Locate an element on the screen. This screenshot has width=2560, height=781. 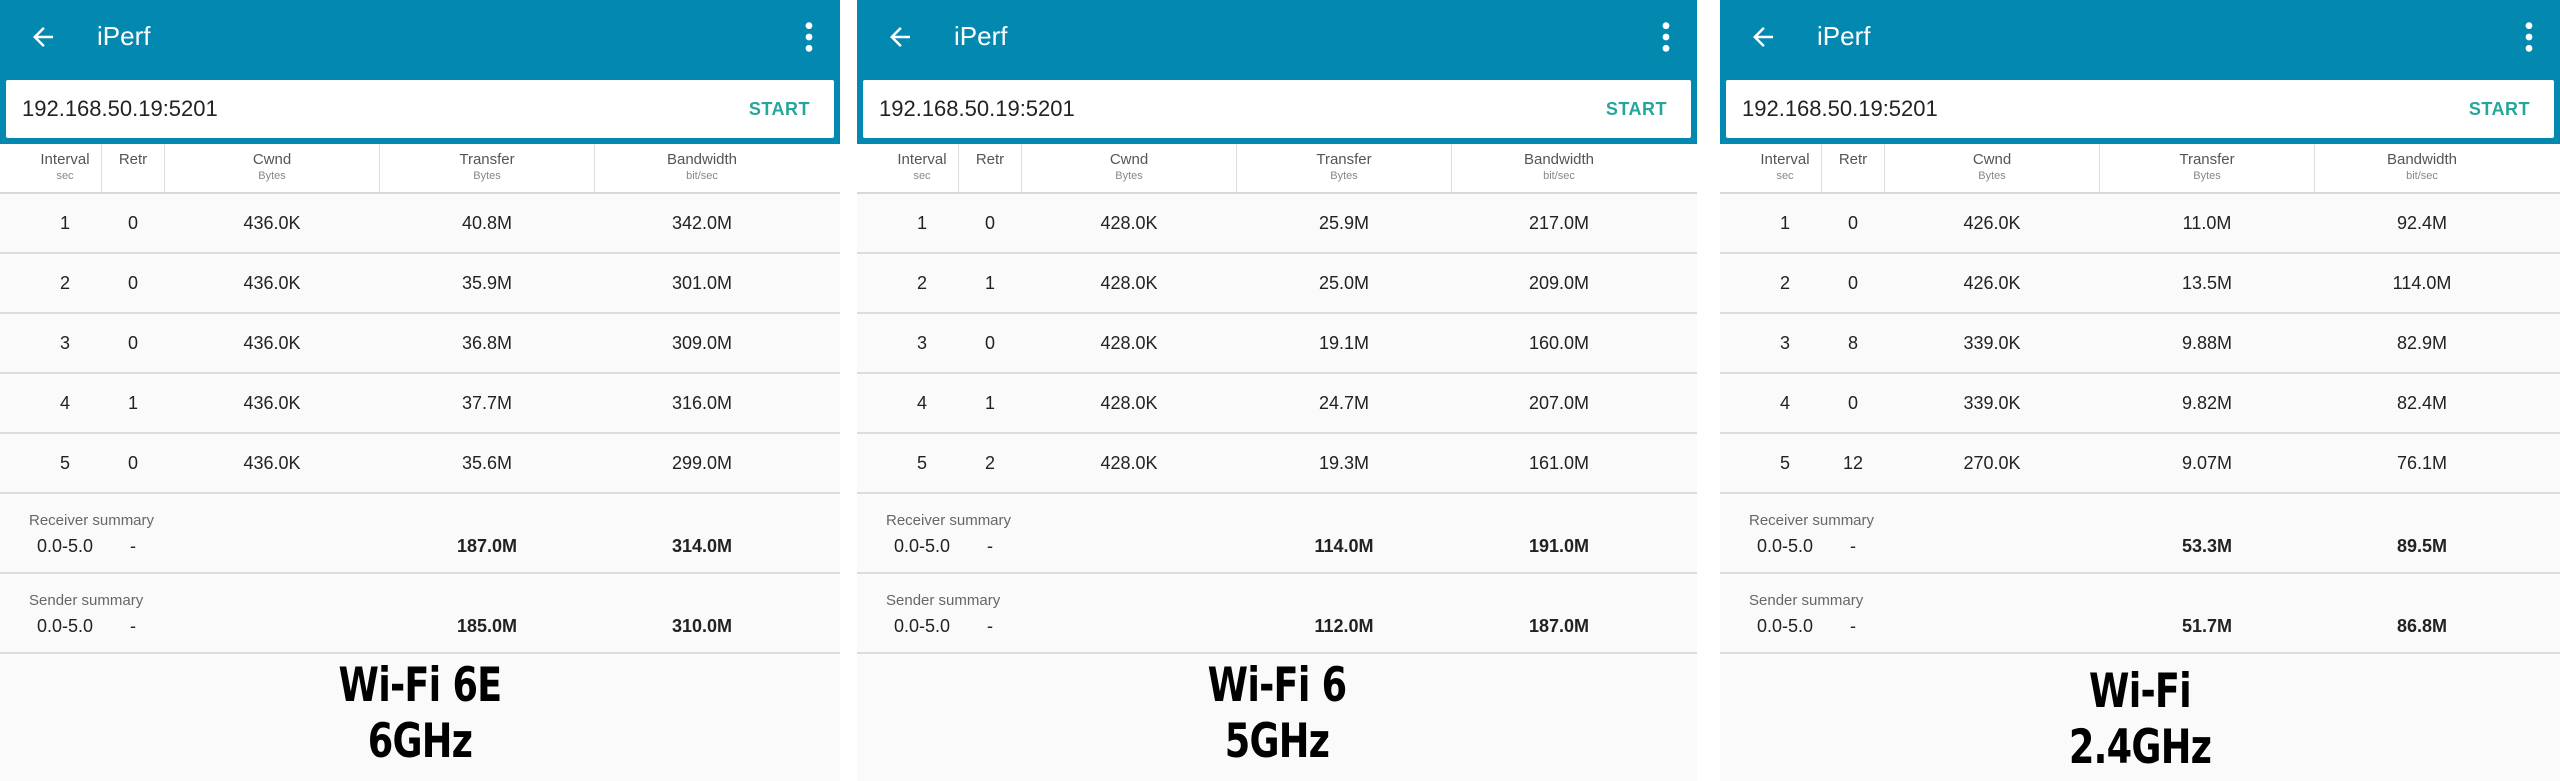
summary-bandwidth: 314.0M is located at coordinates (702, 546).